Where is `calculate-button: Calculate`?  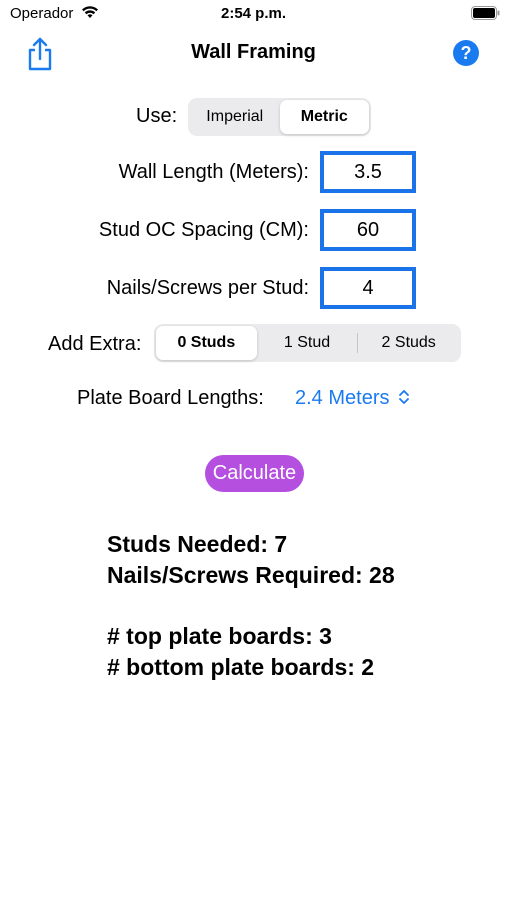
calculate-button: Calculate is located at coordinates (254, 473).